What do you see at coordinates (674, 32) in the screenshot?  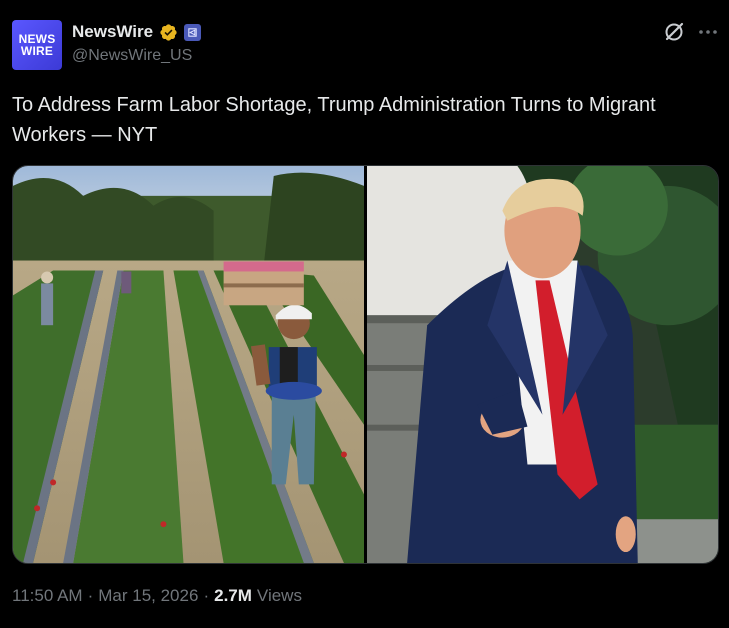 I see `grok-icon` at bounding box center [674, 32].